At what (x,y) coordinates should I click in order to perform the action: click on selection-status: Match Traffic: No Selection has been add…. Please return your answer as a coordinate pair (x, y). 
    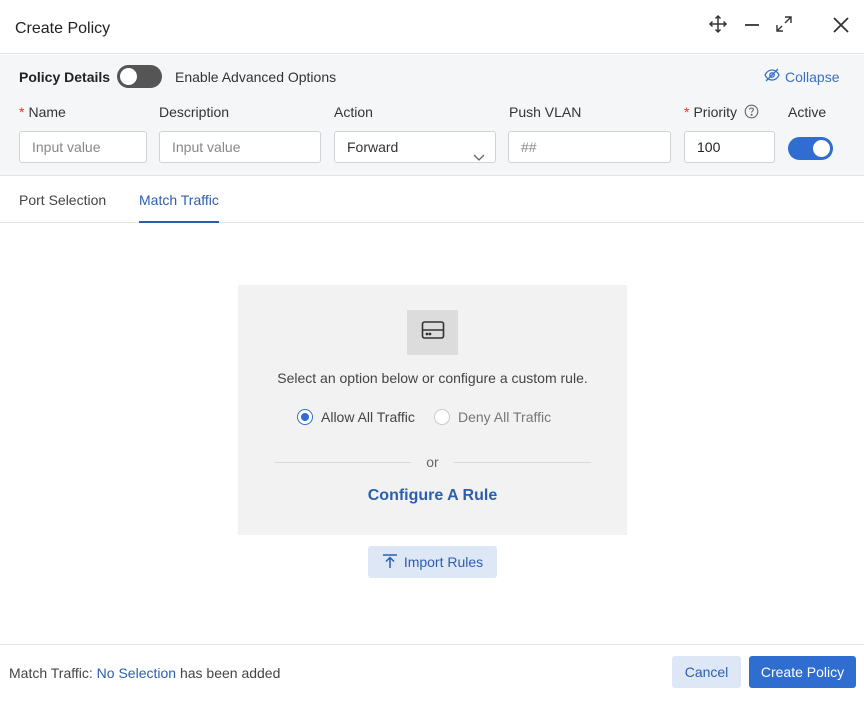
    Looking at the image, I should click on (144, 673).